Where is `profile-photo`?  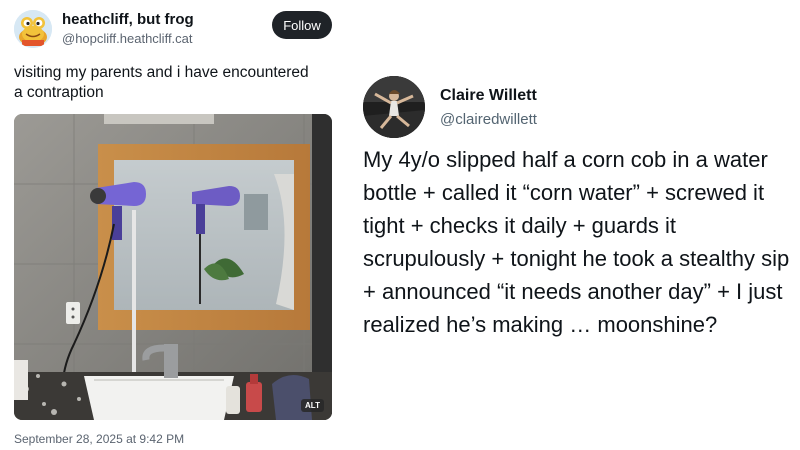 profile-photo is located at coordinates (394, 107).